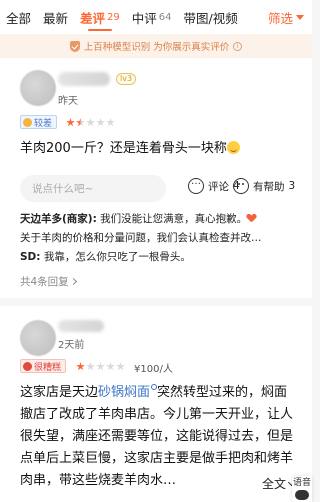 The image size is (320, 502). Describe the element at coordinates (251, 218) in the screenshot. I see `heart-icon` at that location.